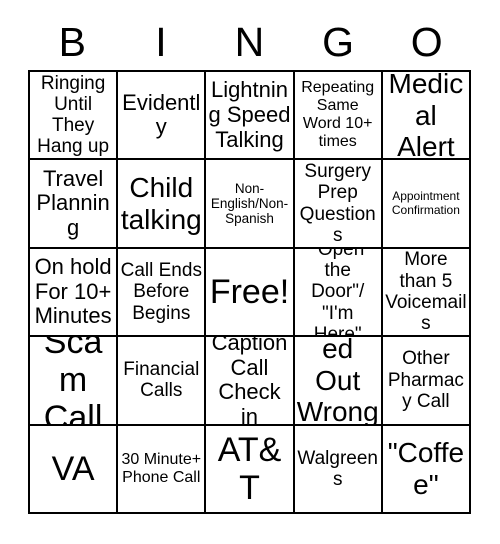 This screenshot has width=500, height=544. What do you see at coordinates (426, 41) in the screenshot?
I see `bingo-header-letter-o: O` at bounding box center [426, 41].